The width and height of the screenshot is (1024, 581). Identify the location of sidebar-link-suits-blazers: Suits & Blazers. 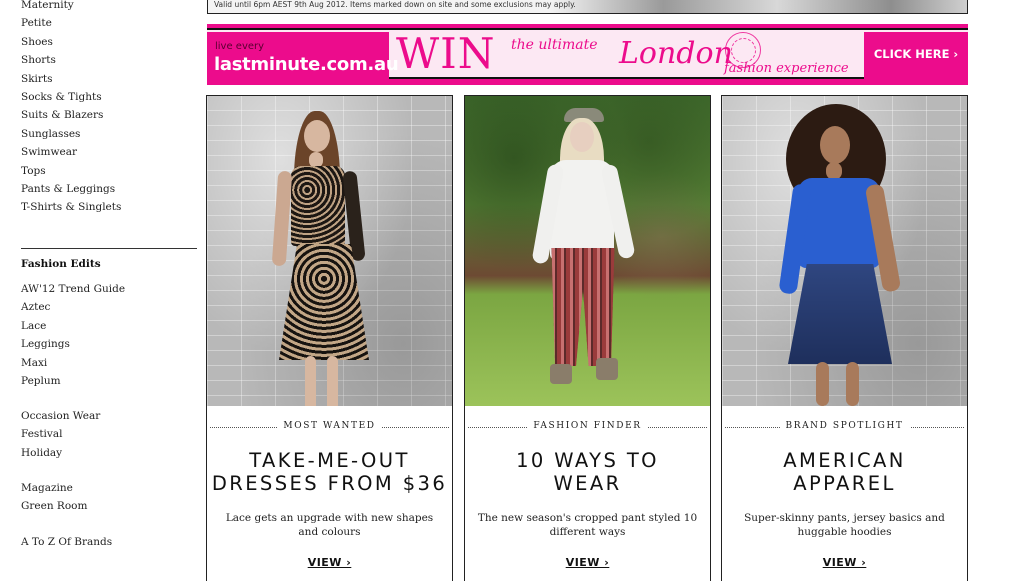
(71, 115).